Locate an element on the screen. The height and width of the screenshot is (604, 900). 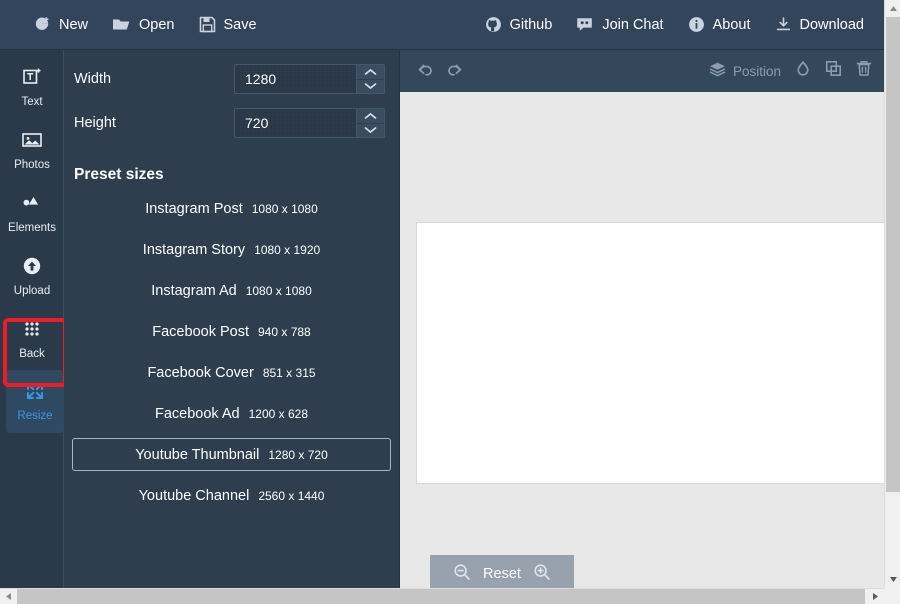
folder-open-icon is located at coordinates (121, 24).